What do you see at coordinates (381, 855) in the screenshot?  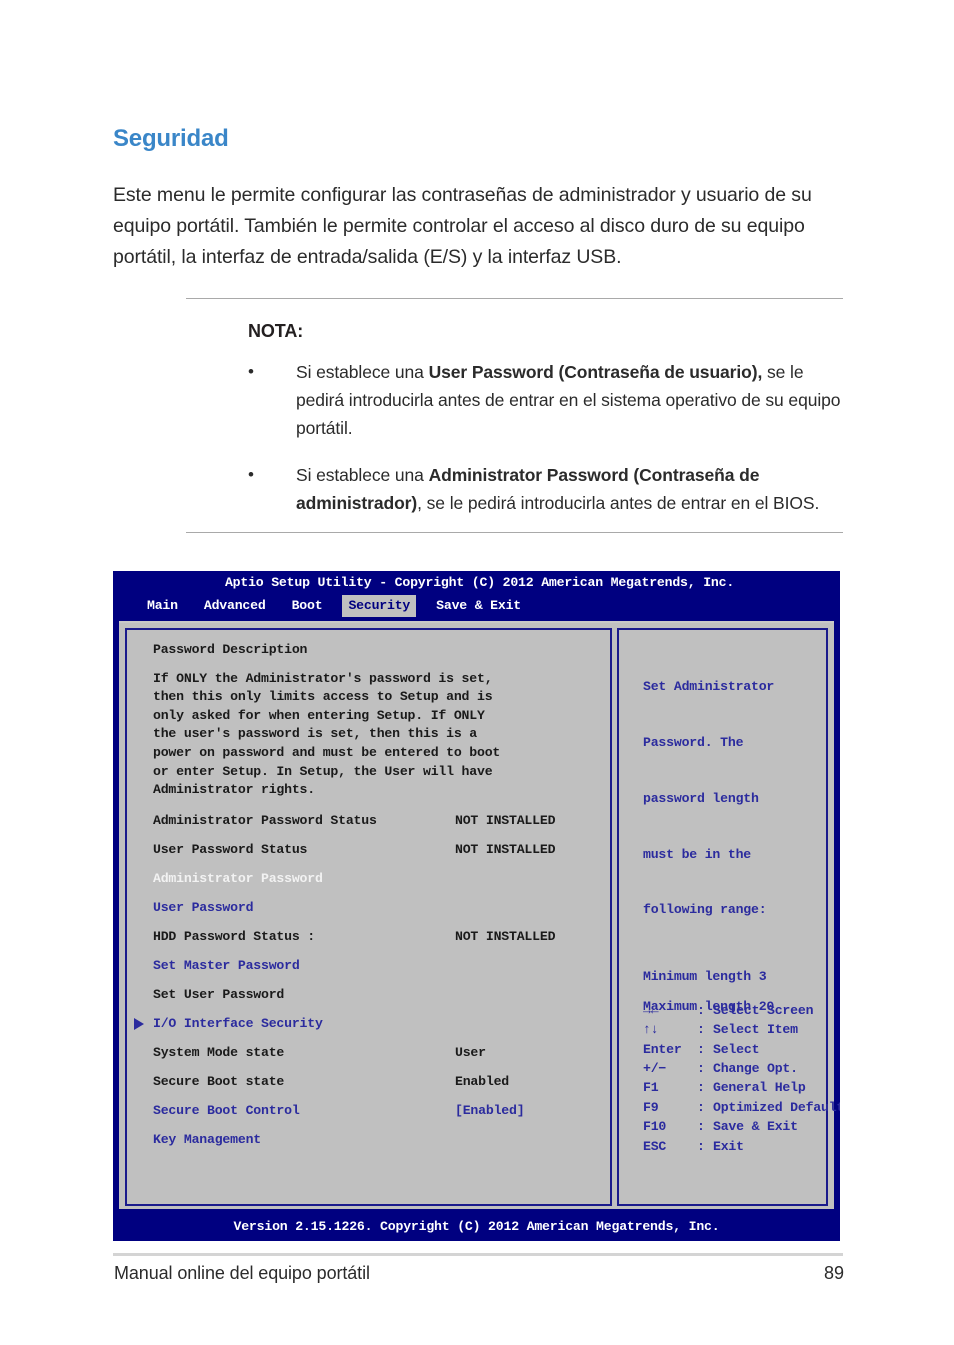 I see `setting-row-user-password-status: User Password Status NOT INSTALLED` at bounding box center [381, 855].